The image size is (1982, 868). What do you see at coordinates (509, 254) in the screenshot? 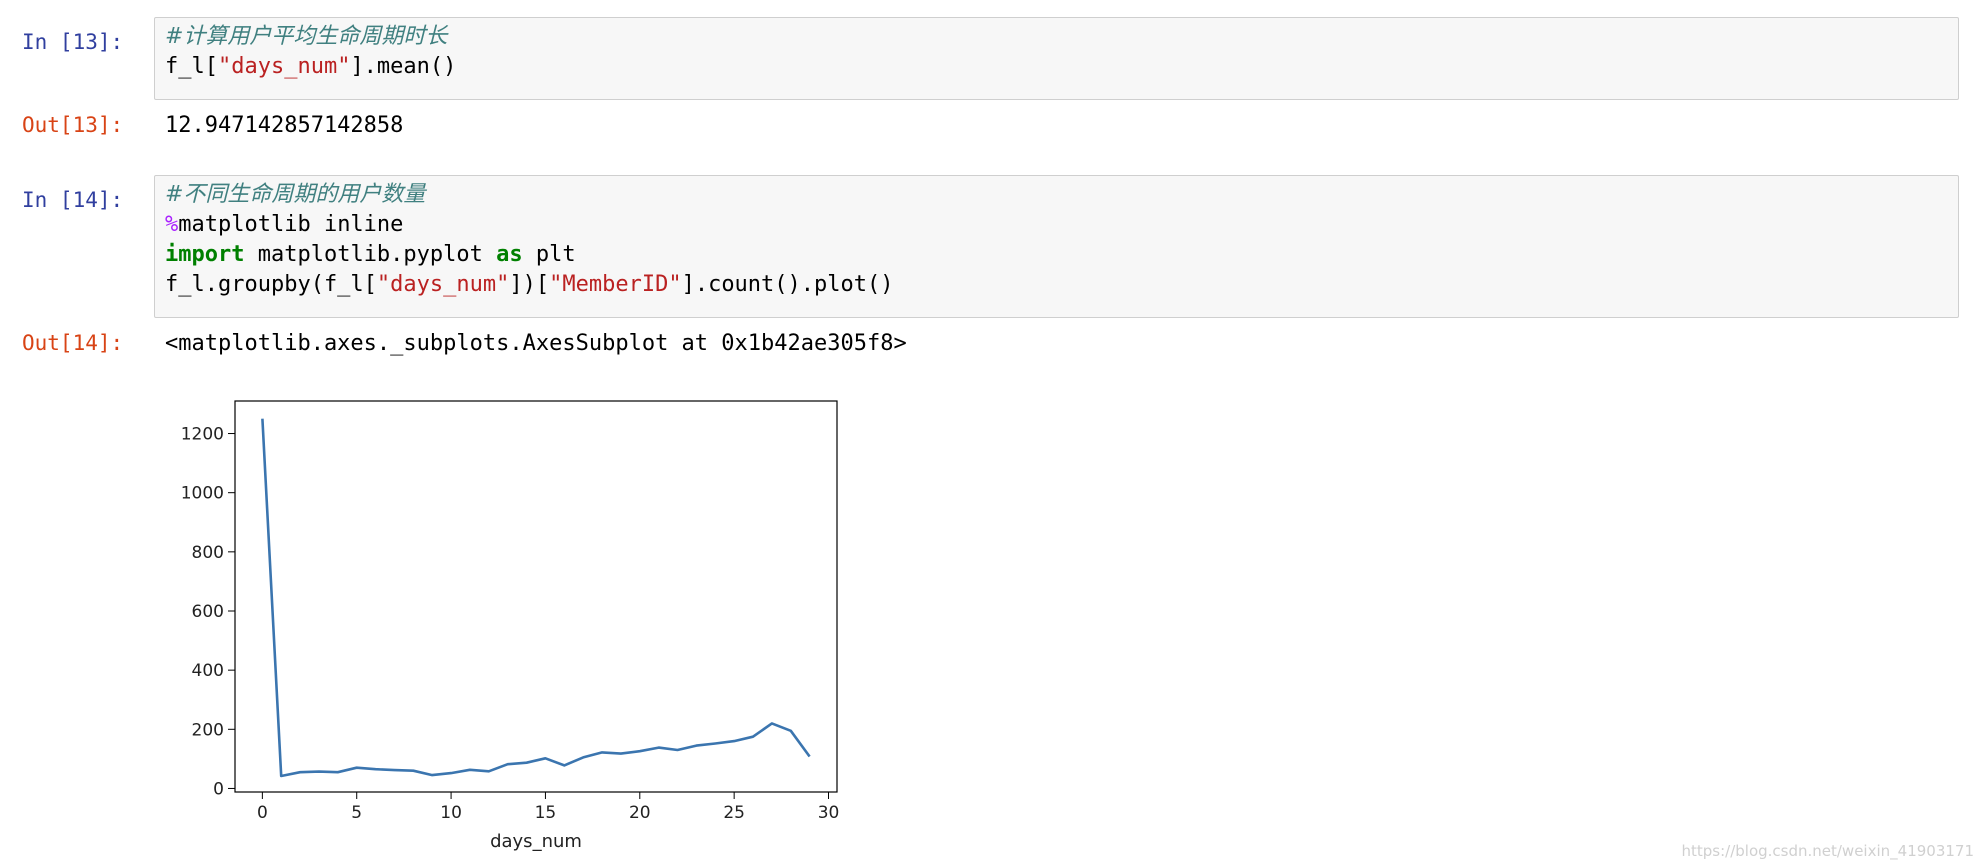
I see `code-keyword: as` at bounding box center [509, 254].